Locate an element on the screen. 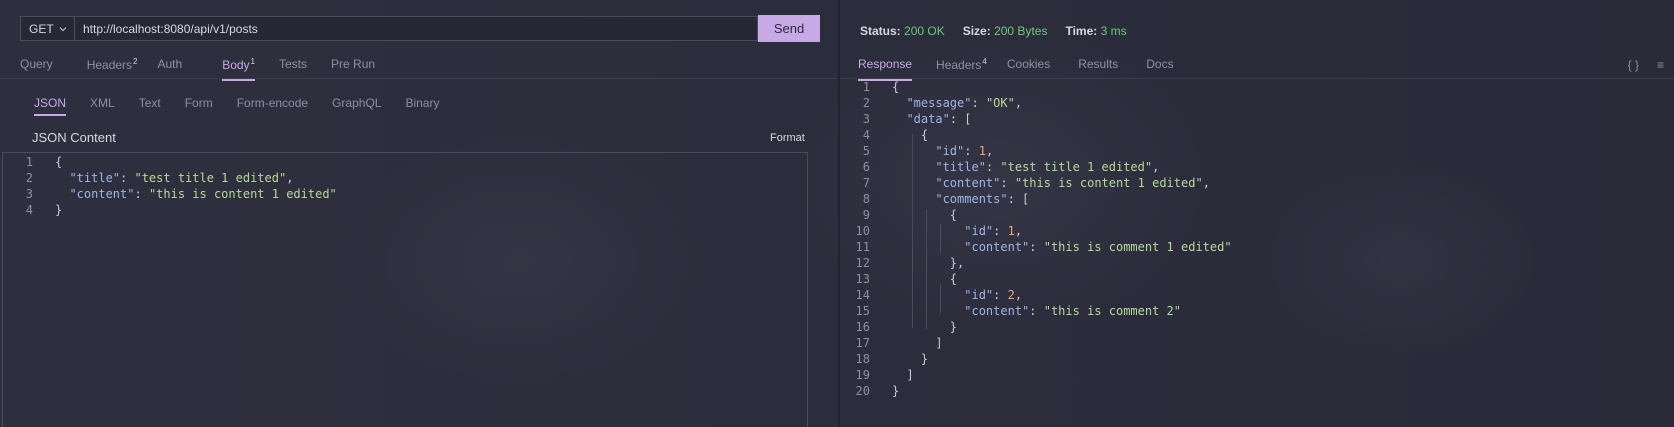  menu-icon: ≡ is located at coordinates (1660, 65).